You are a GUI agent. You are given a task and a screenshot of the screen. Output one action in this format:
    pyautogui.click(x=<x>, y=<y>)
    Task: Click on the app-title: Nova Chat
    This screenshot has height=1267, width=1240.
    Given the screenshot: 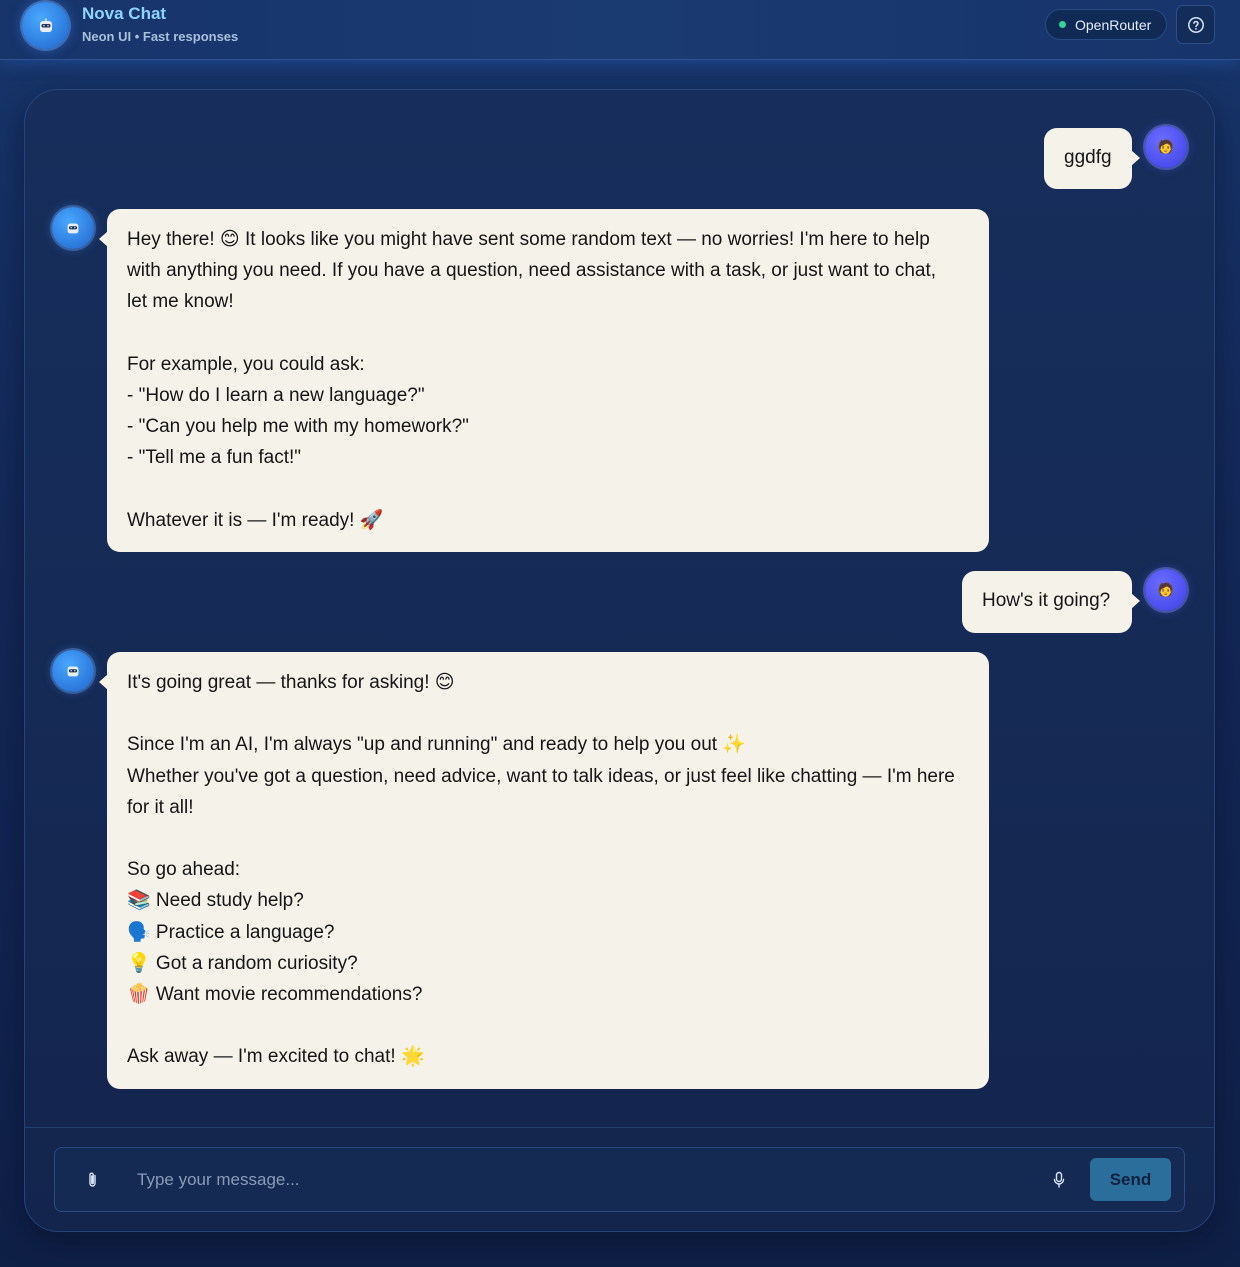 What is the action you would take?
    pyautogui.click(x=124, y=13)
    